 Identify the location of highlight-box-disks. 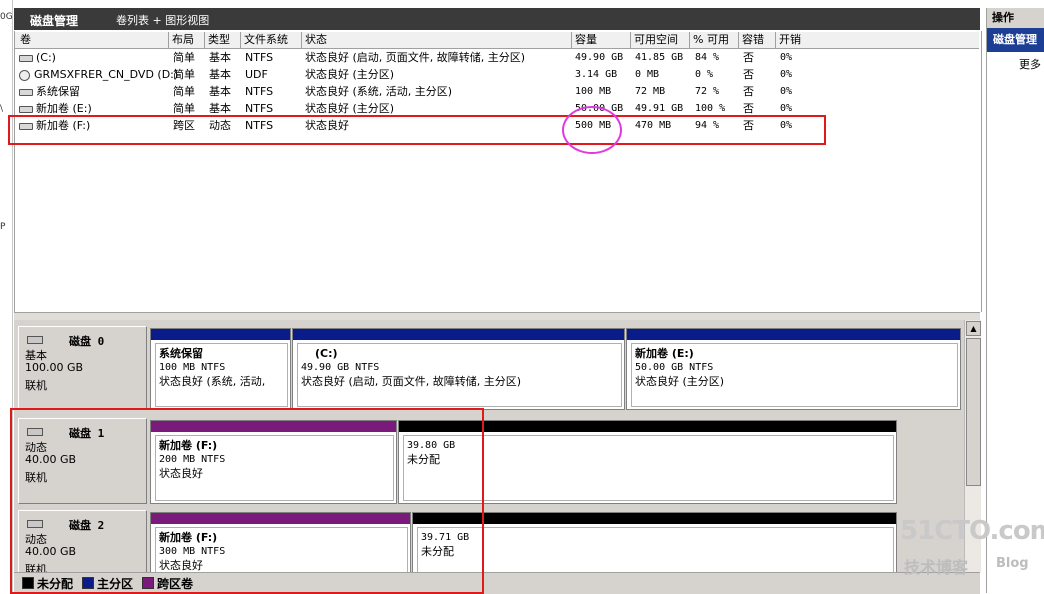
(247, 501).